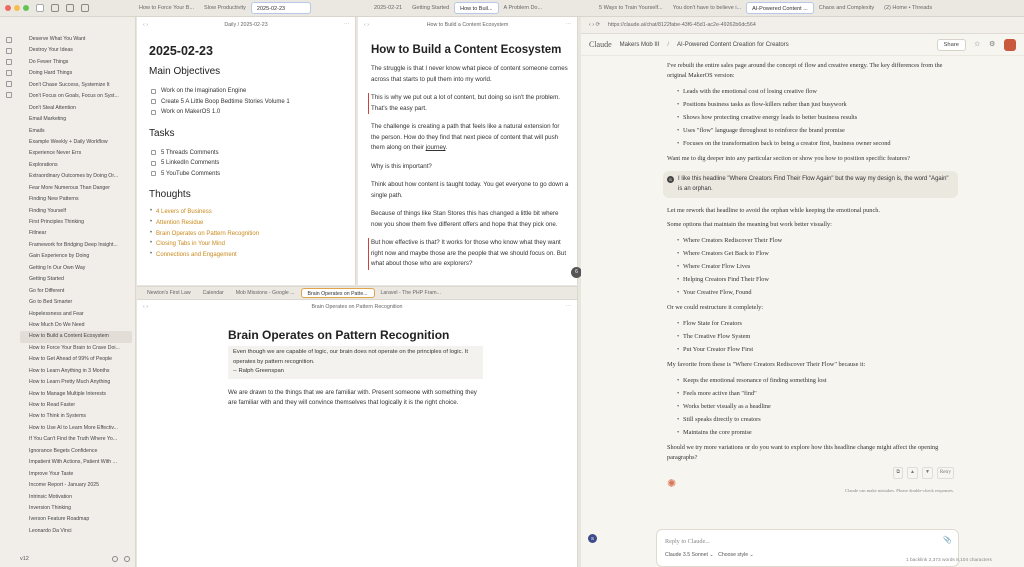  What do you see at coordinates (76, 291) in the screenshot?
I see `file-item: Go for Different` at bounding box center [76, 291].